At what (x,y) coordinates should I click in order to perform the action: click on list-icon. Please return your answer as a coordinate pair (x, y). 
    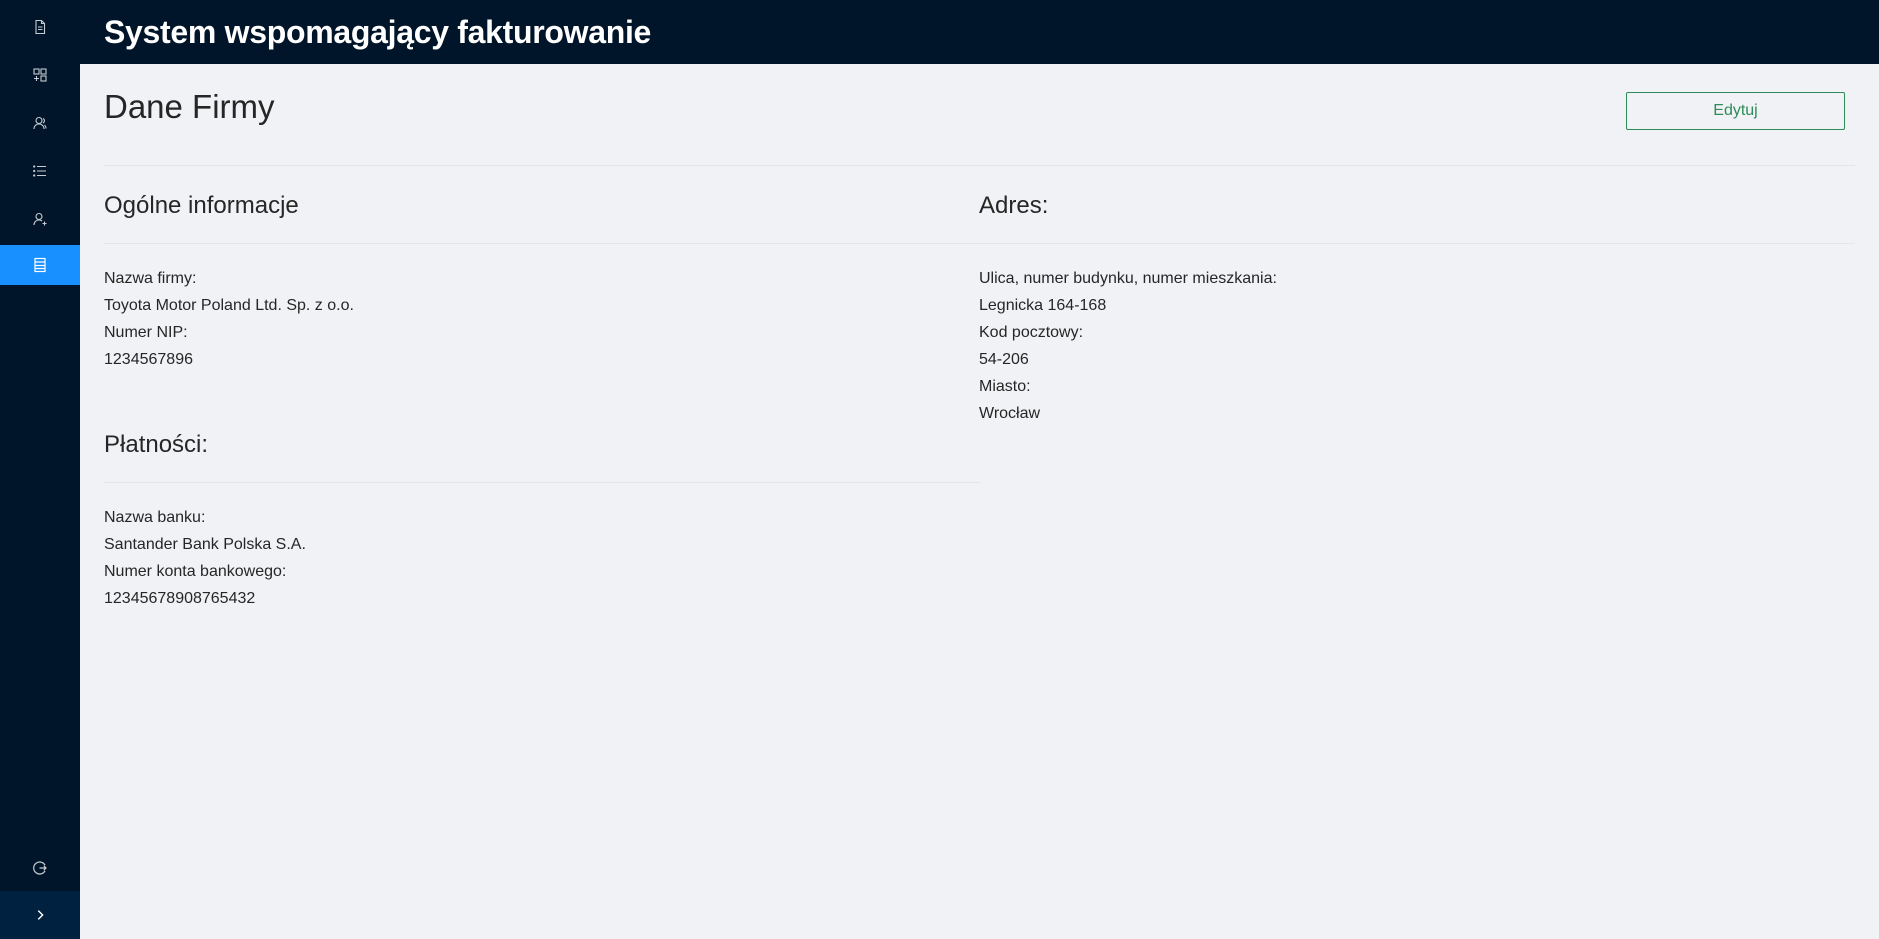
    Looking at the image, I should click on (39, 171).